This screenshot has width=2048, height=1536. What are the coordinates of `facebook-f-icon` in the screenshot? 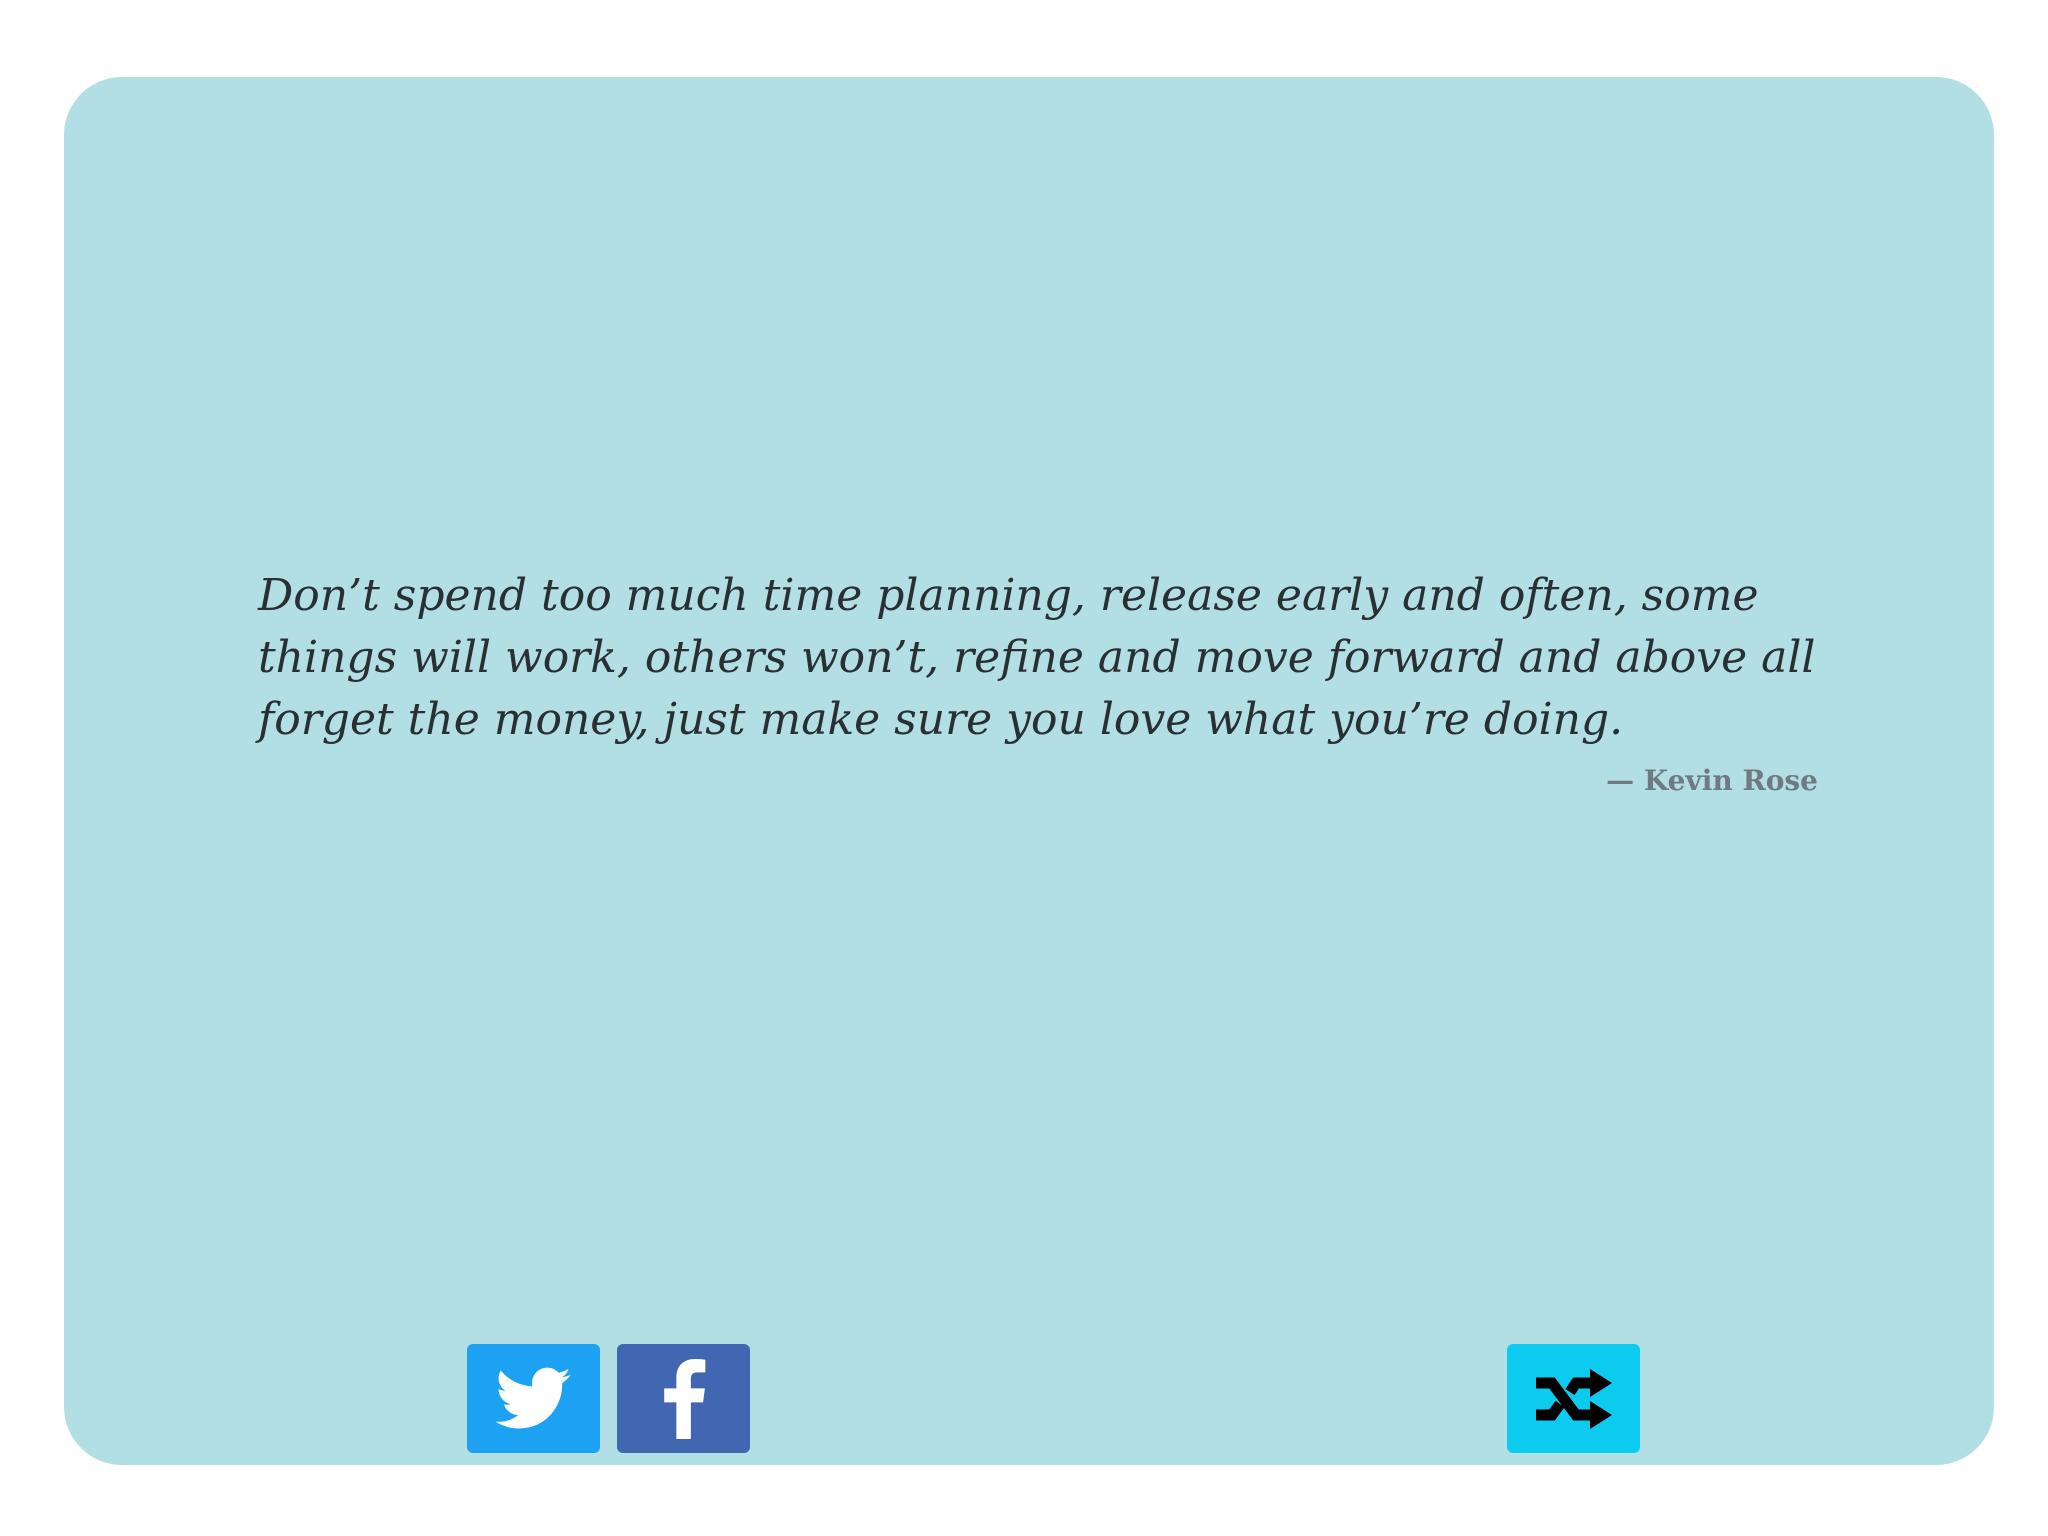 It's located at (684, 1398).